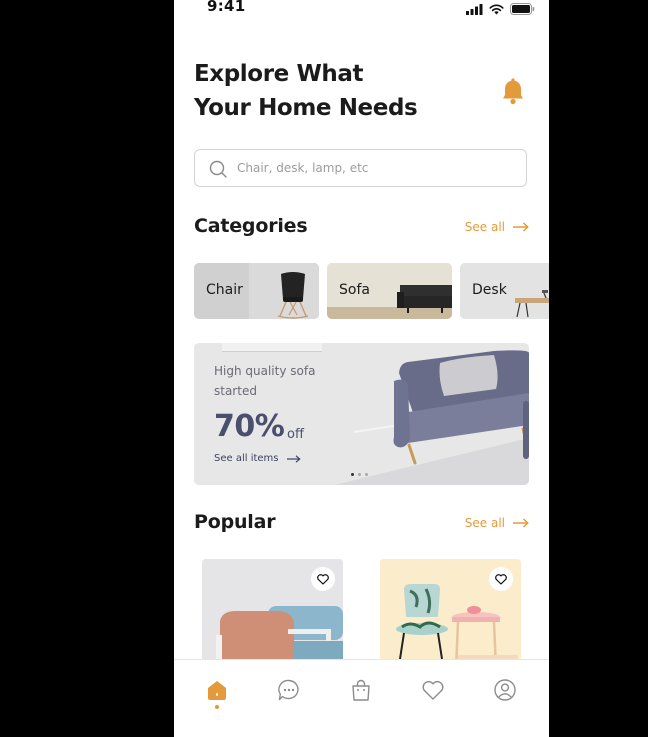  I want to click on signal-icon, so click(474, 9).